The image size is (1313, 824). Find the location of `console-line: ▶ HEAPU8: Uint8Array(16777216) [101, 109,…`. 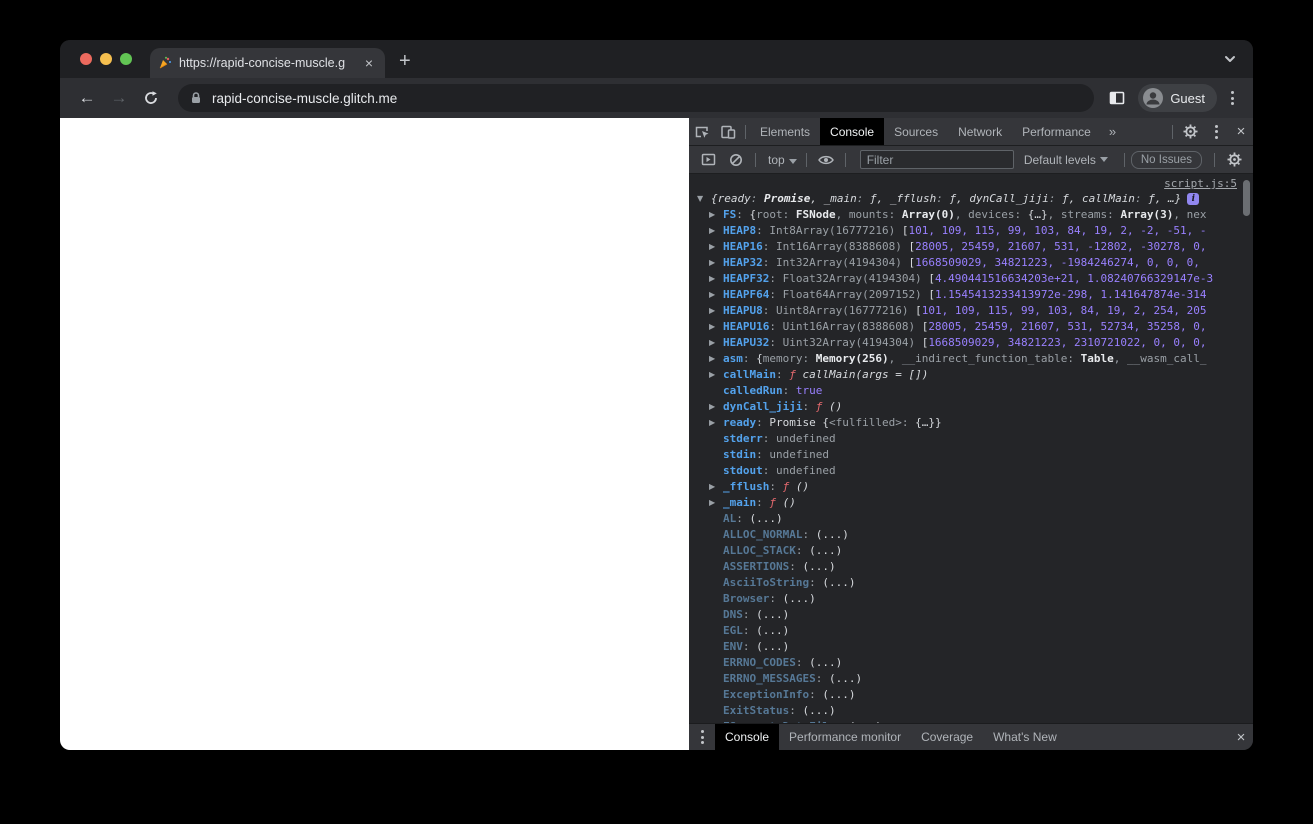

console-line: ▶ HEAPU8: Uint8Array(16777216) [101, 109,… is located at coordinates (971, 311).